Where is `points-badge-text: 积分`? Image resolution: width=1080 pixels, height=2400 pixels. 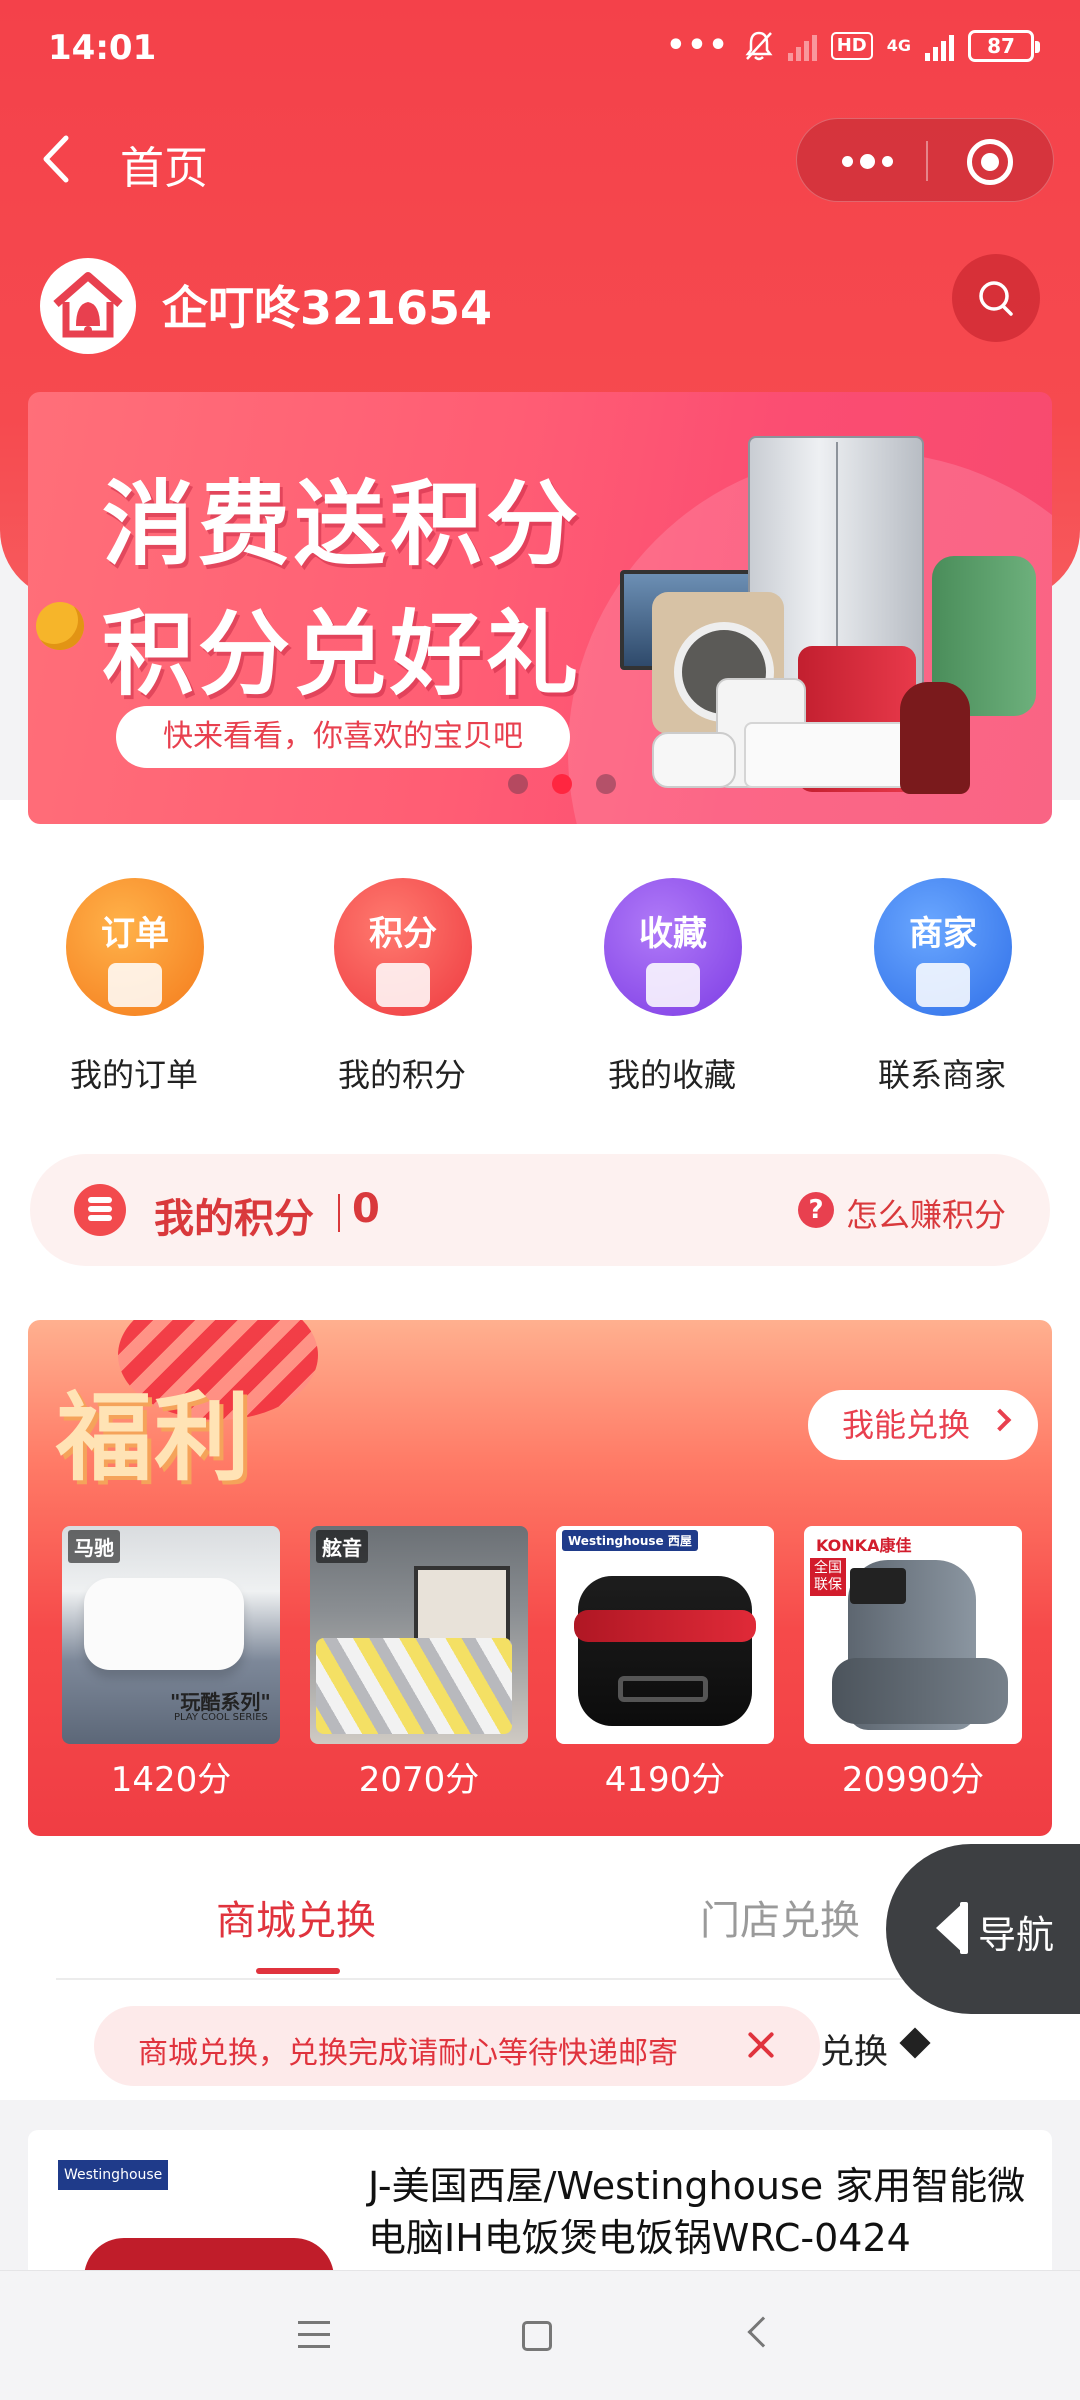
points-badge-text: 积分 is located at coordinates (403, 934).